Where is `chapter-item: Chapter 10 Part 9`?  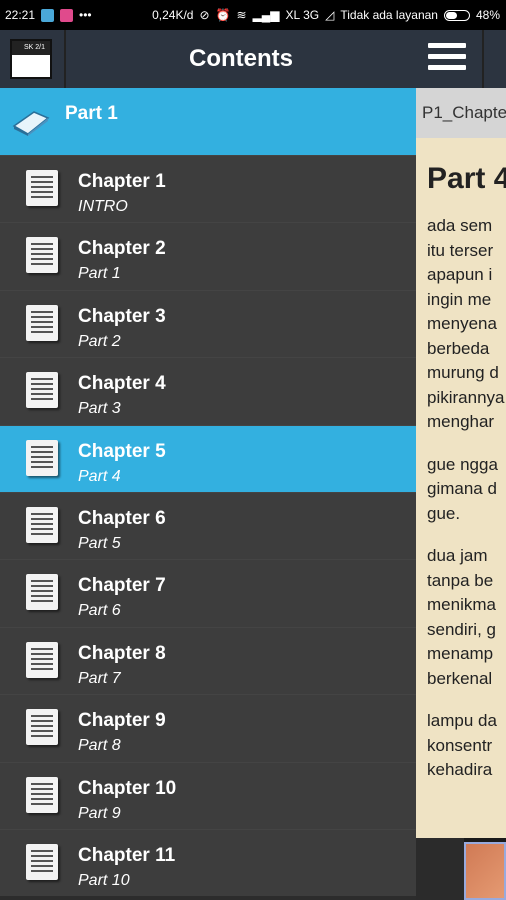
chapter-item: Chapter 10 Part 9 is located at coordinates (208, 795).